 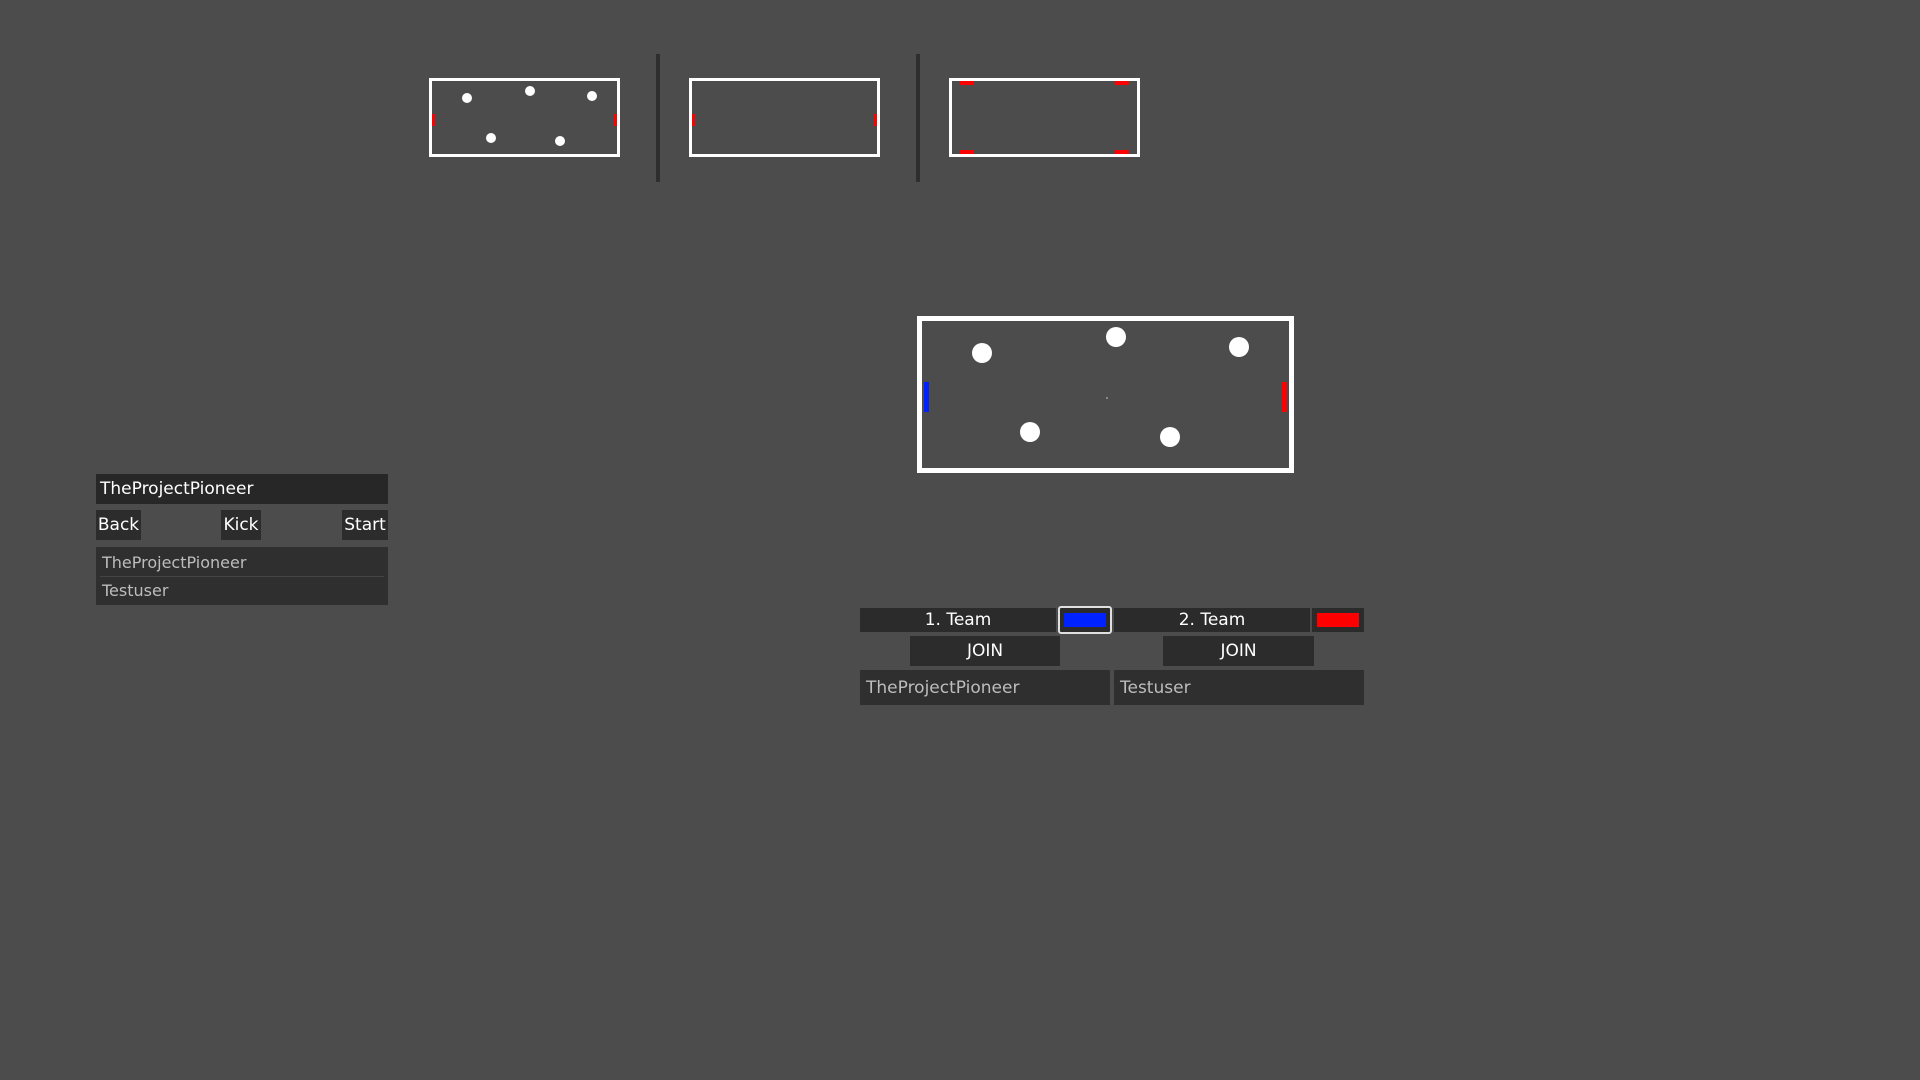 What do you see at coordinates (118, 525) in the screenshot?
I see `back-button: Back` at bounding box center [118, 525].